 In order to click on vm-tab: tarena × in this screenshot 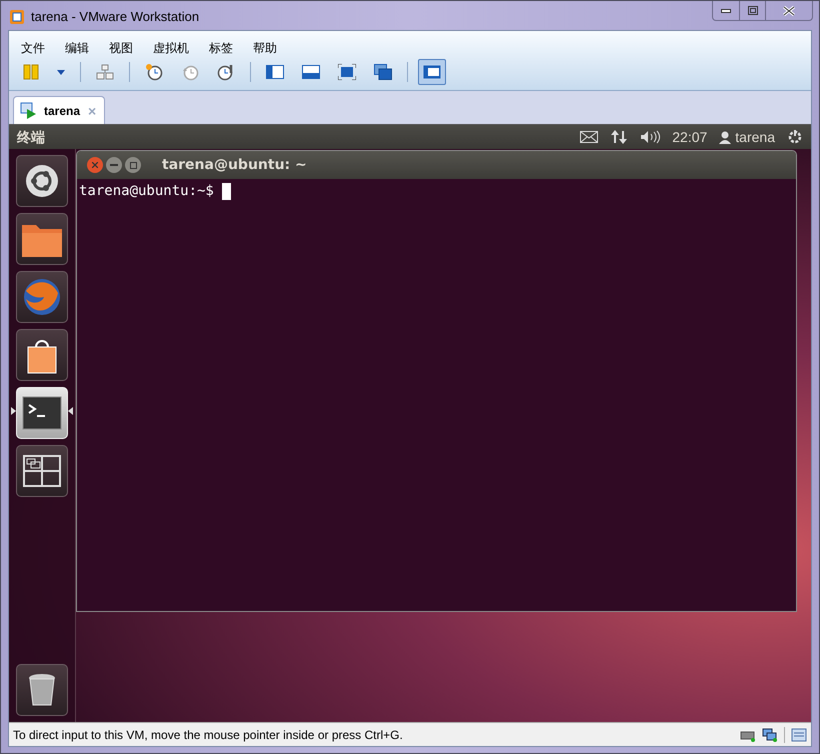, I will do `click(59, 110)`.